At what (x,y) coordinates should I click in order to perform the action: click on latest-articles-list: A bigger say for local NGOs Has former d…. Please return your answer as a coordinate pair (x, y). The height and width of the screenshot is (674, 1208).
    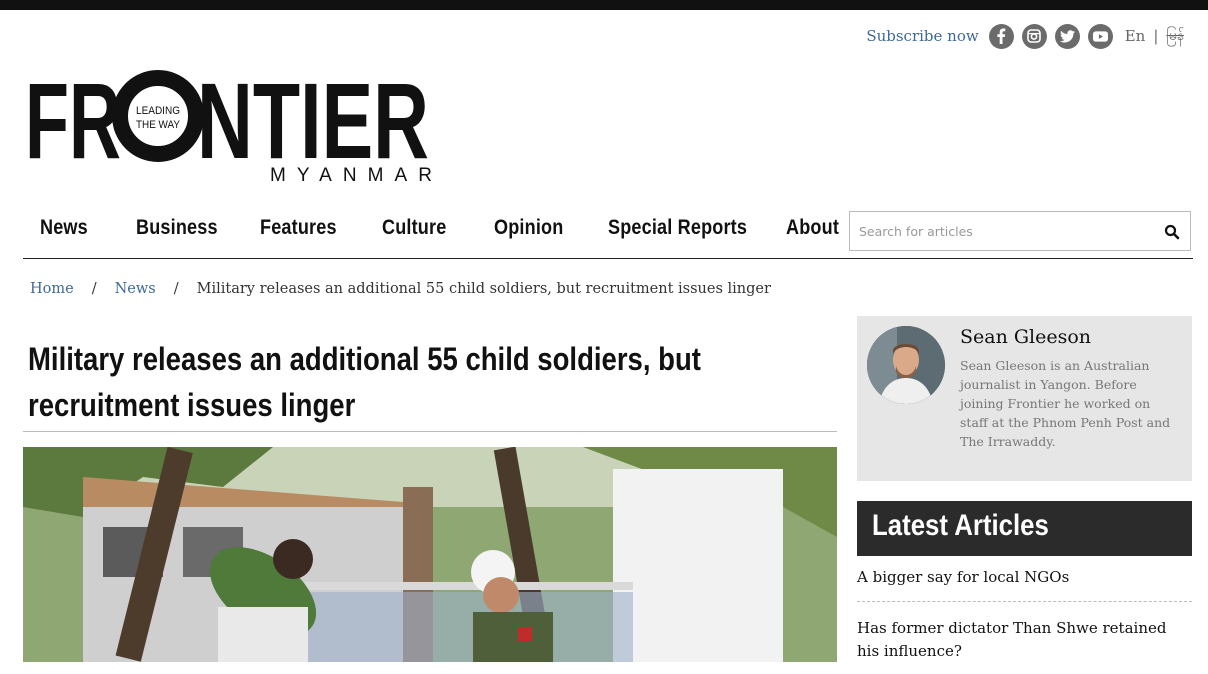
    Looking at the image, I should click on (1024, 620).